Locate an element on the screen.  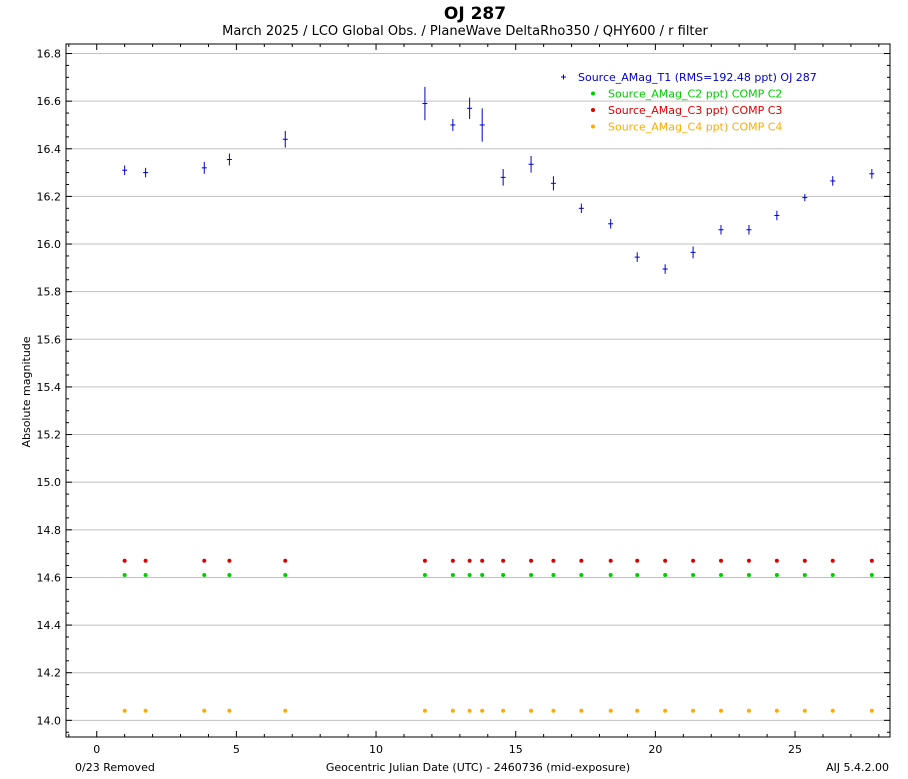
legend-entry-source-amag-c2-ppt-comp-c2: Source_AMag_C2 ppt) COMP C2 is located at coordinates (695, 94).